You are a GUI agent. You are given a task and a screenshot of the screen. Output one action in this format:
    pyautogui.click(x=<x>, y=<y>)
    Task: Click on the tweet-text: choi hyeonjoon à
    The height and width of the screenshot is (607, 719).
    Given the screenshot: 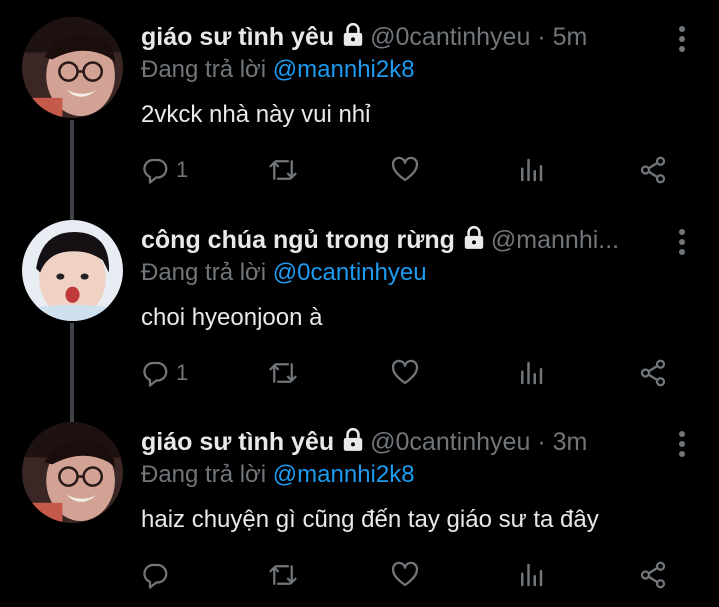 What is the action you would take?
    pyautogui.click(x=232, y=317)
    